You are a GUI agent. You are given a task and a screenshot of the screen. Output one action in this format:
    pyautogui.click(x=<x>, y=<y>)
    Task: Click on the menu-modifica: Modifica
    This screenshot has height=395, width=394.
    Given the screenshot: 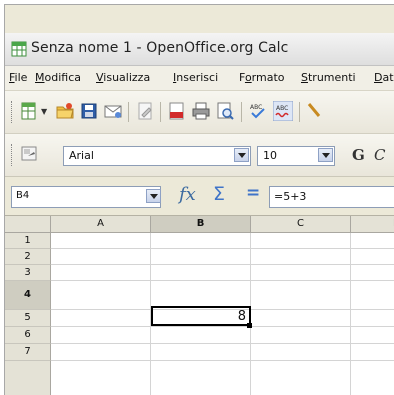 What is the action you would take?
    pyautogui.click(x=58, y=77)
    